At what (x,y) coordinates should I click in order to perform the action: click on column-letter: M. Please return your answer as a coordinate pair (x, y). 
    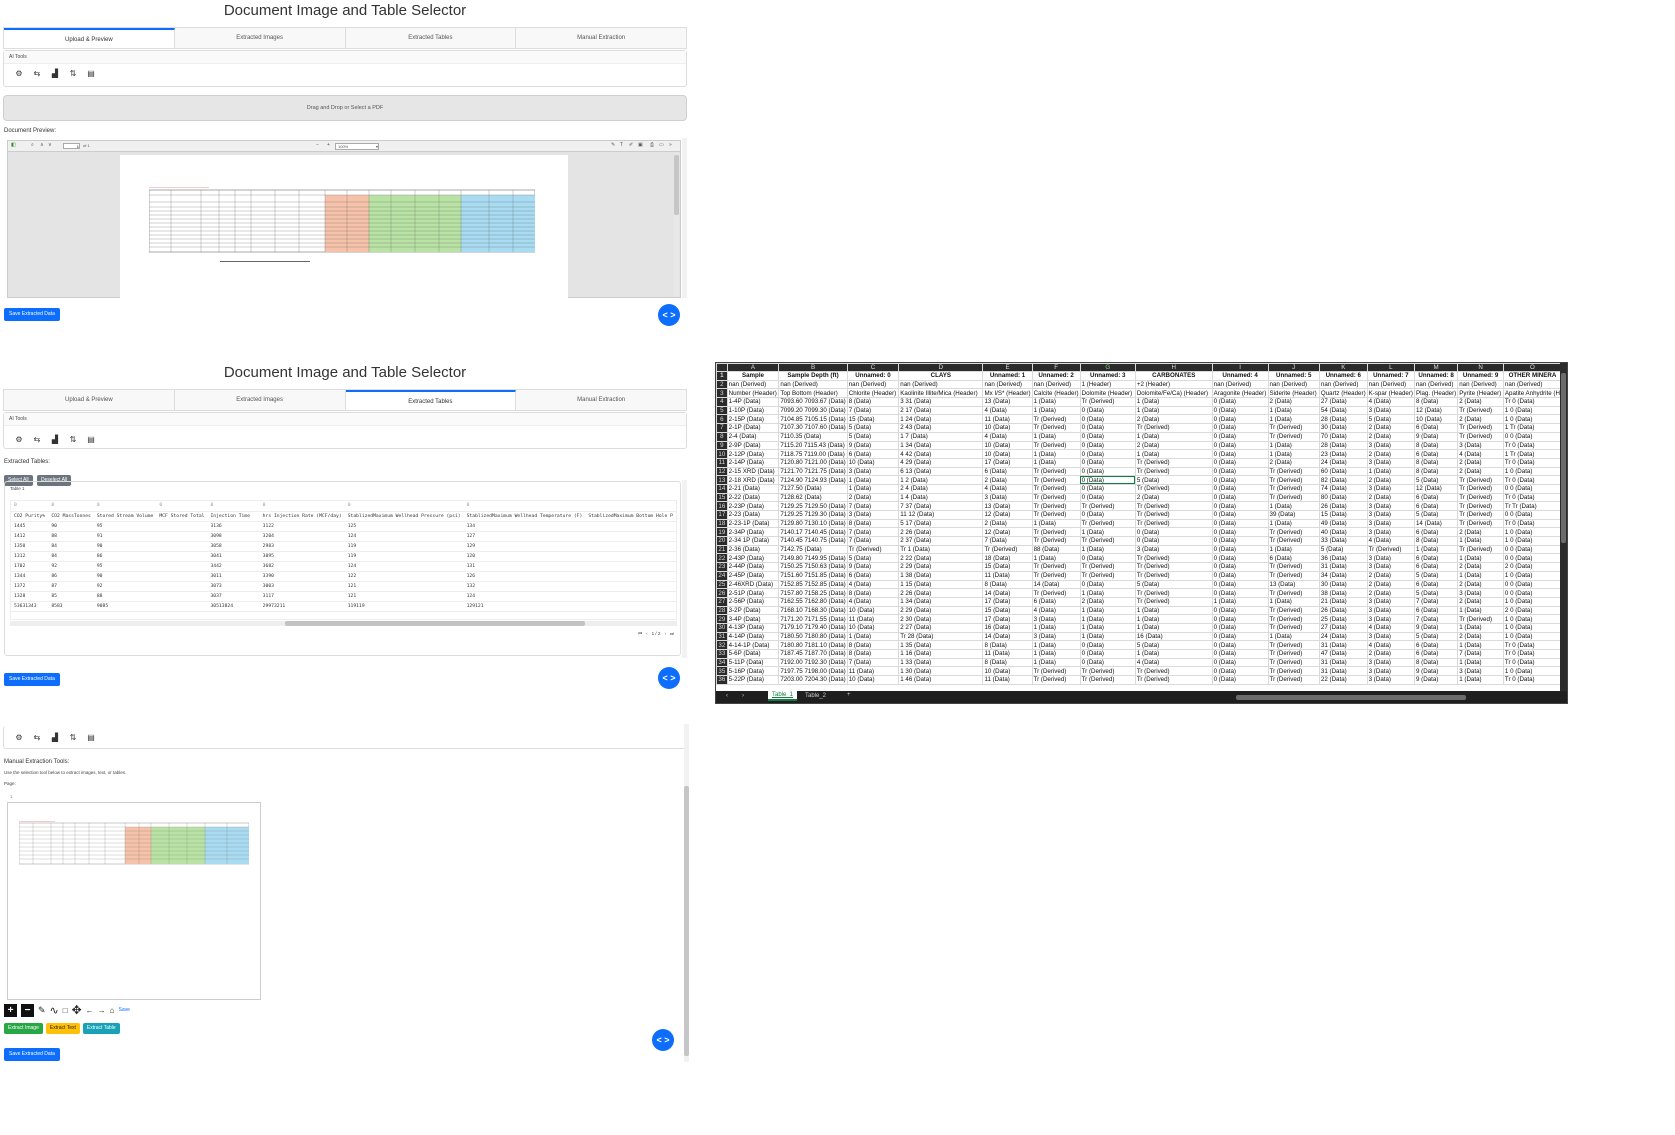
    Looking at the image, I should click on (1436, 367).